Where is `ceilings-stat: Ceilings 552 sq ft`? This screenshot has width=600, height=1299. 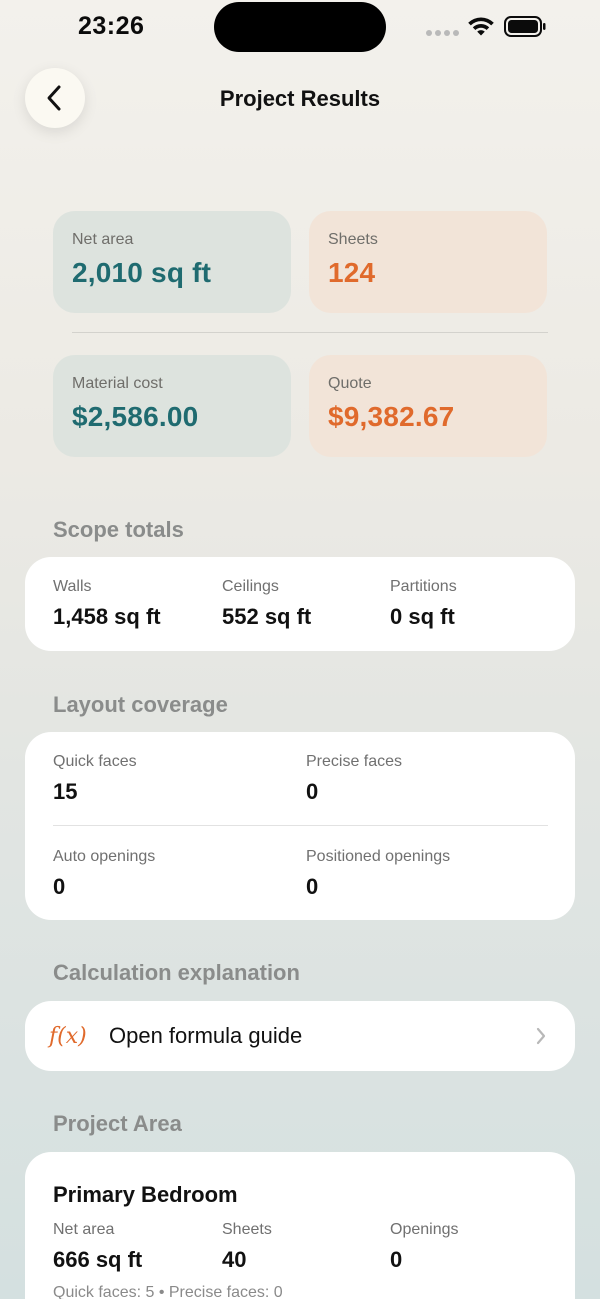 ceilings-stat: Ceilings 552 sq ft is located at coordinates (266, 604).